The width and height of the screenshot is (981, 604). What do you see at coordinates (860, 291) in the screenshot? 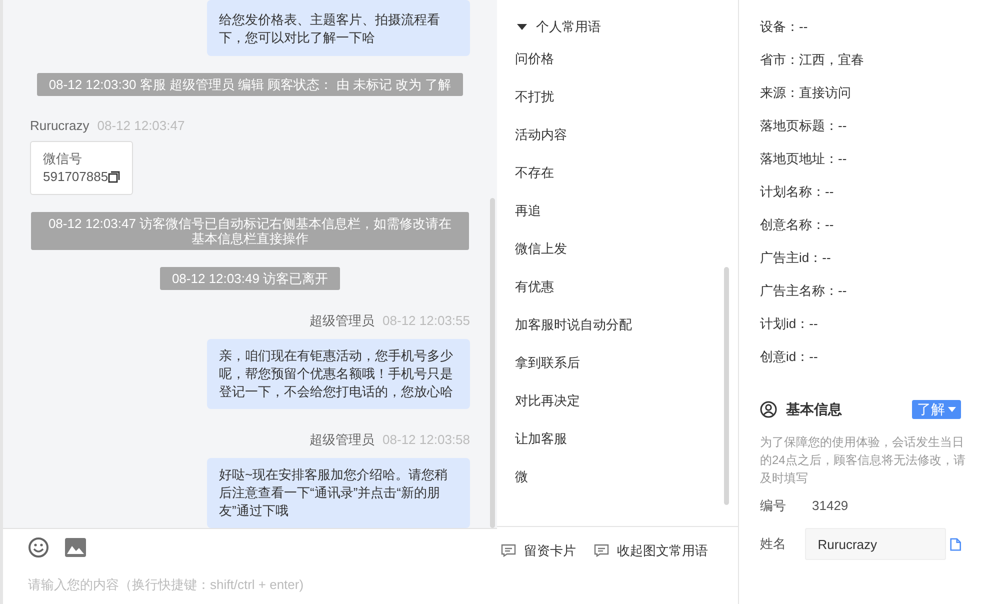
I see `info-field: 广告主名称：--` at bounding box center [860, 291].